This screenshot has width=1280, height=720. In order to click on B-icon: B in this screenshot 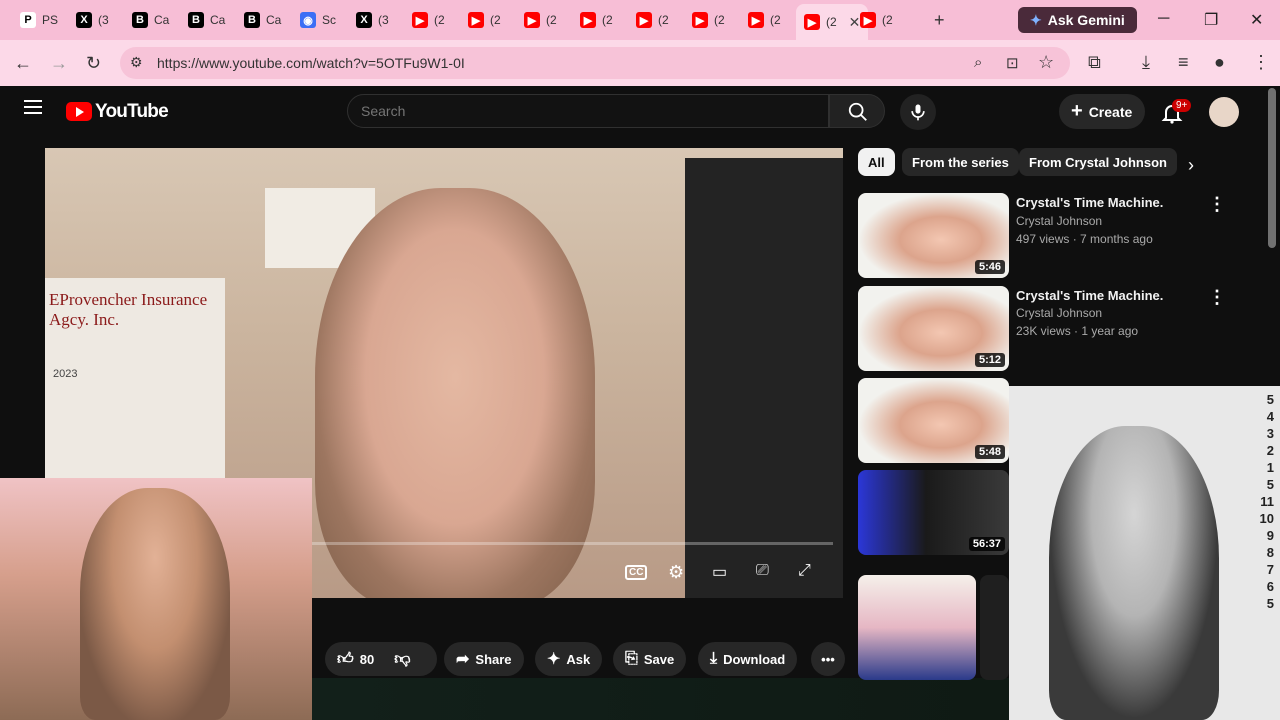, I will do `click(252, 20)`.